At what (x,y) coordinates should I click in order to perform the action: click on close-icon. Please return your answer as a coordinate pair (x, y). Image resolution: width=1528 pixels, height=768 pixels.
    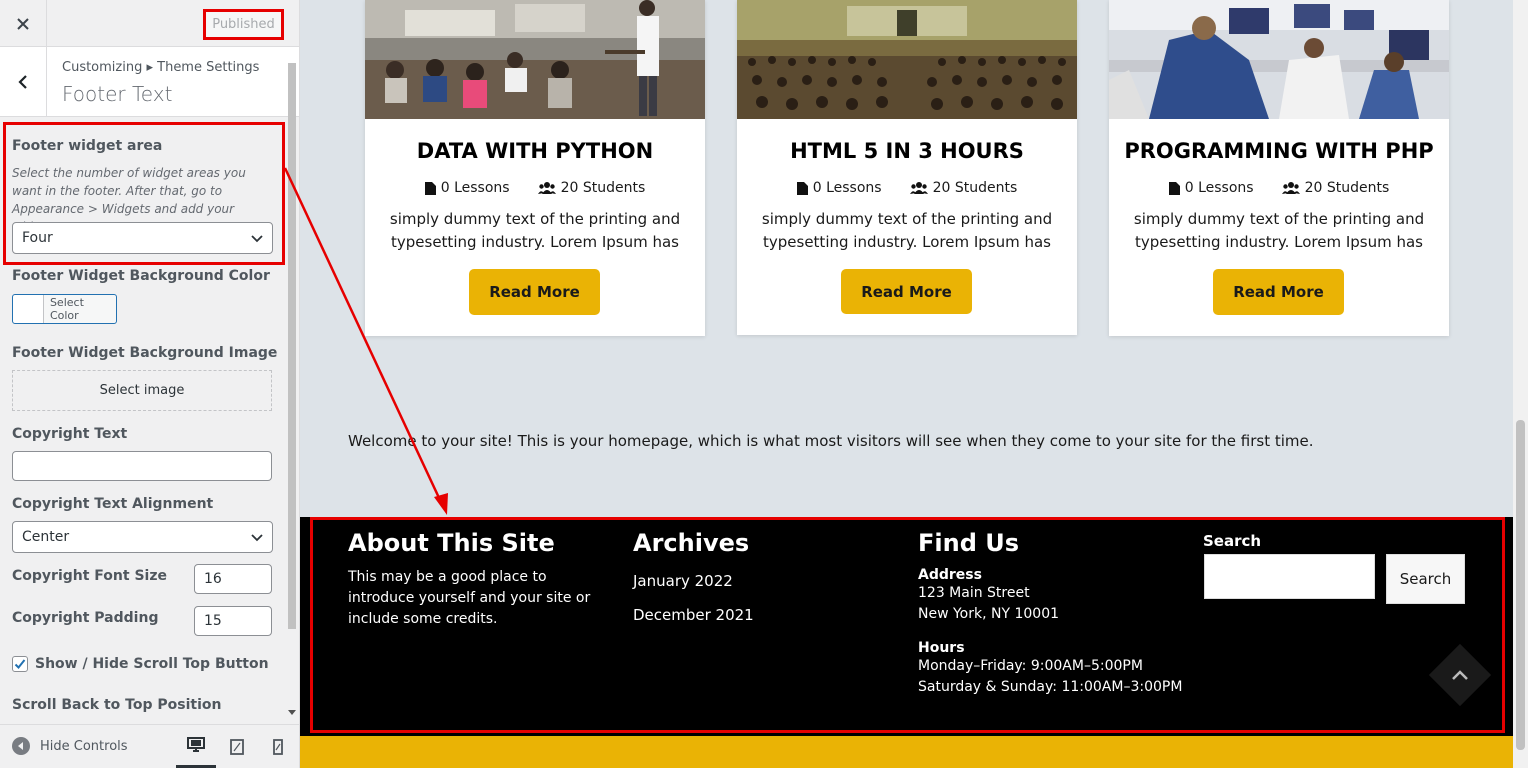
    Looking at the image, I should click on (23, 23).